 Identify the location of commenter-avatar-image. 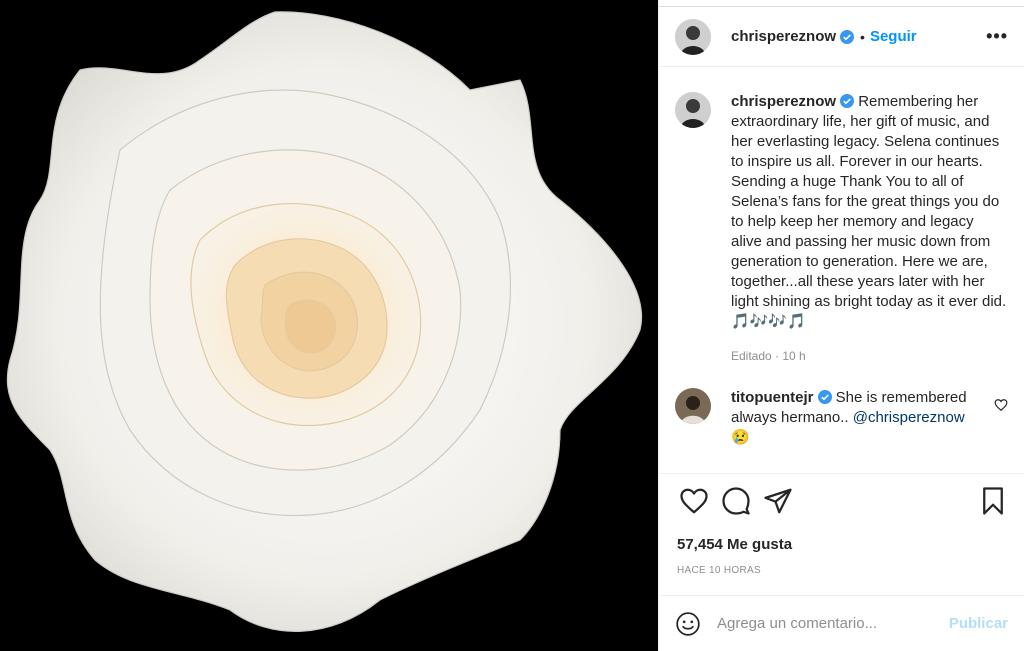
(693, 406).